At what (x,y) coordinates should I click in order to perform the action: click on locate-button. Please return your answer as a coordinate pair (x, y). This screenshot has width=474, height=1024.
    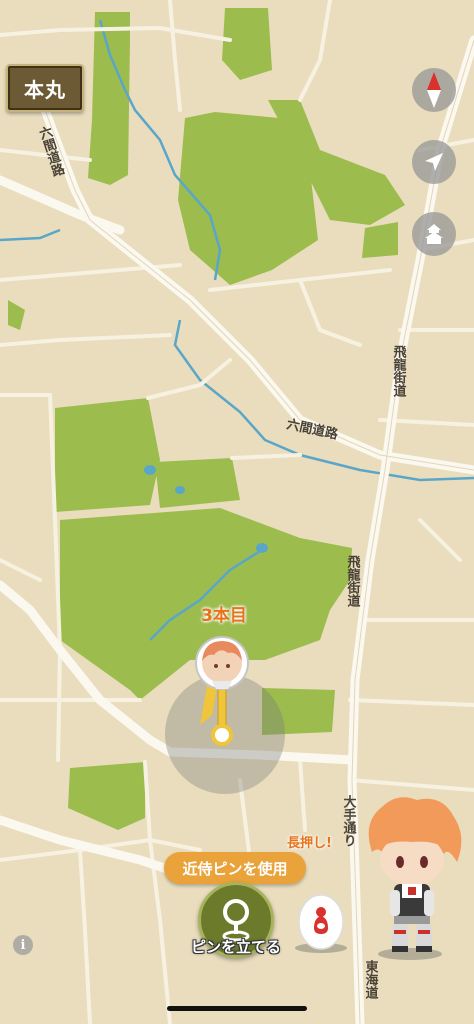
    Looking at the image, I should click on (434, 162).